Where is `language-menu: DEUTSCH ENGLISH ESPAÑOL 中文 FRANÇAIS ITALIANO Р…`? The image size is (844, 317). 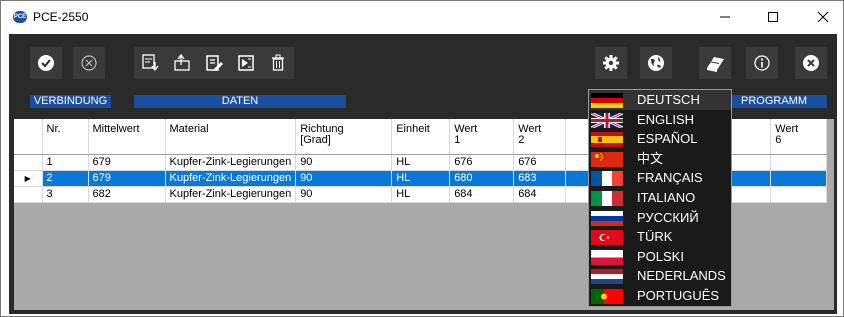
language-menu: DEUTSCH ENGLISH ESPAÑOL 中文 FRANÇAIS ITALIANO Р… is located at coordinates (660, 198).